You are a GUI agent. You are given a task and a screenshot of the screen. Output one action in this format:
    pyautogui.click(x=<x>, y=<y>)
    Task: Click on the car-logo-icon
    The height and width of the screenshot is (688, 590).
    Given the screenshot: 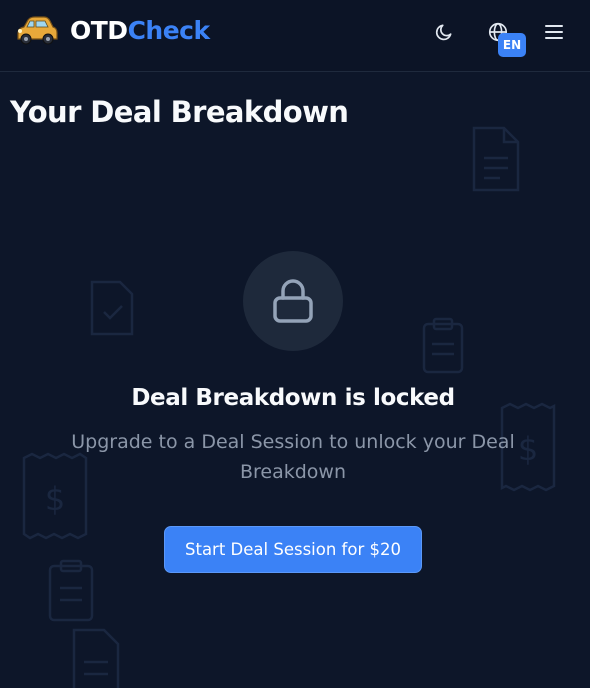 What is the action you would take?
    pyautogui.click(x=36, y=30)
    